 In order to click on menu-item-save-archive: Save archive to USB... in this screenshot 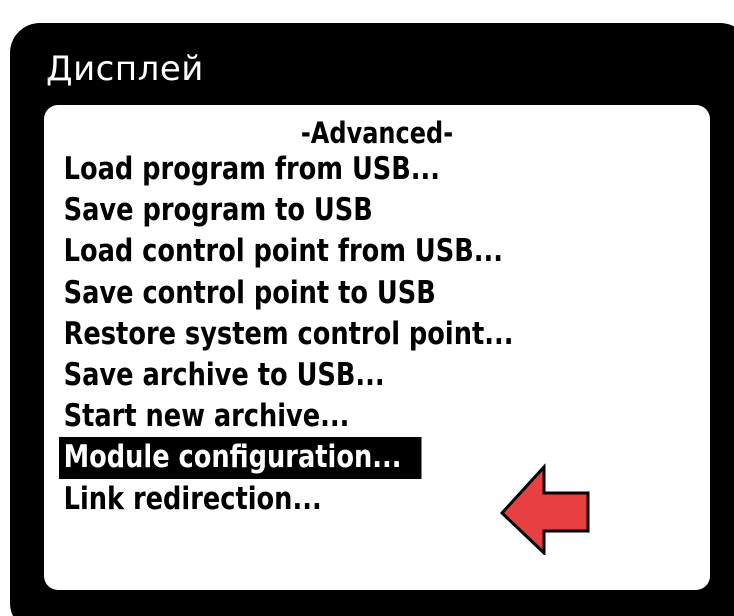, I will do `click(232, 375)`.